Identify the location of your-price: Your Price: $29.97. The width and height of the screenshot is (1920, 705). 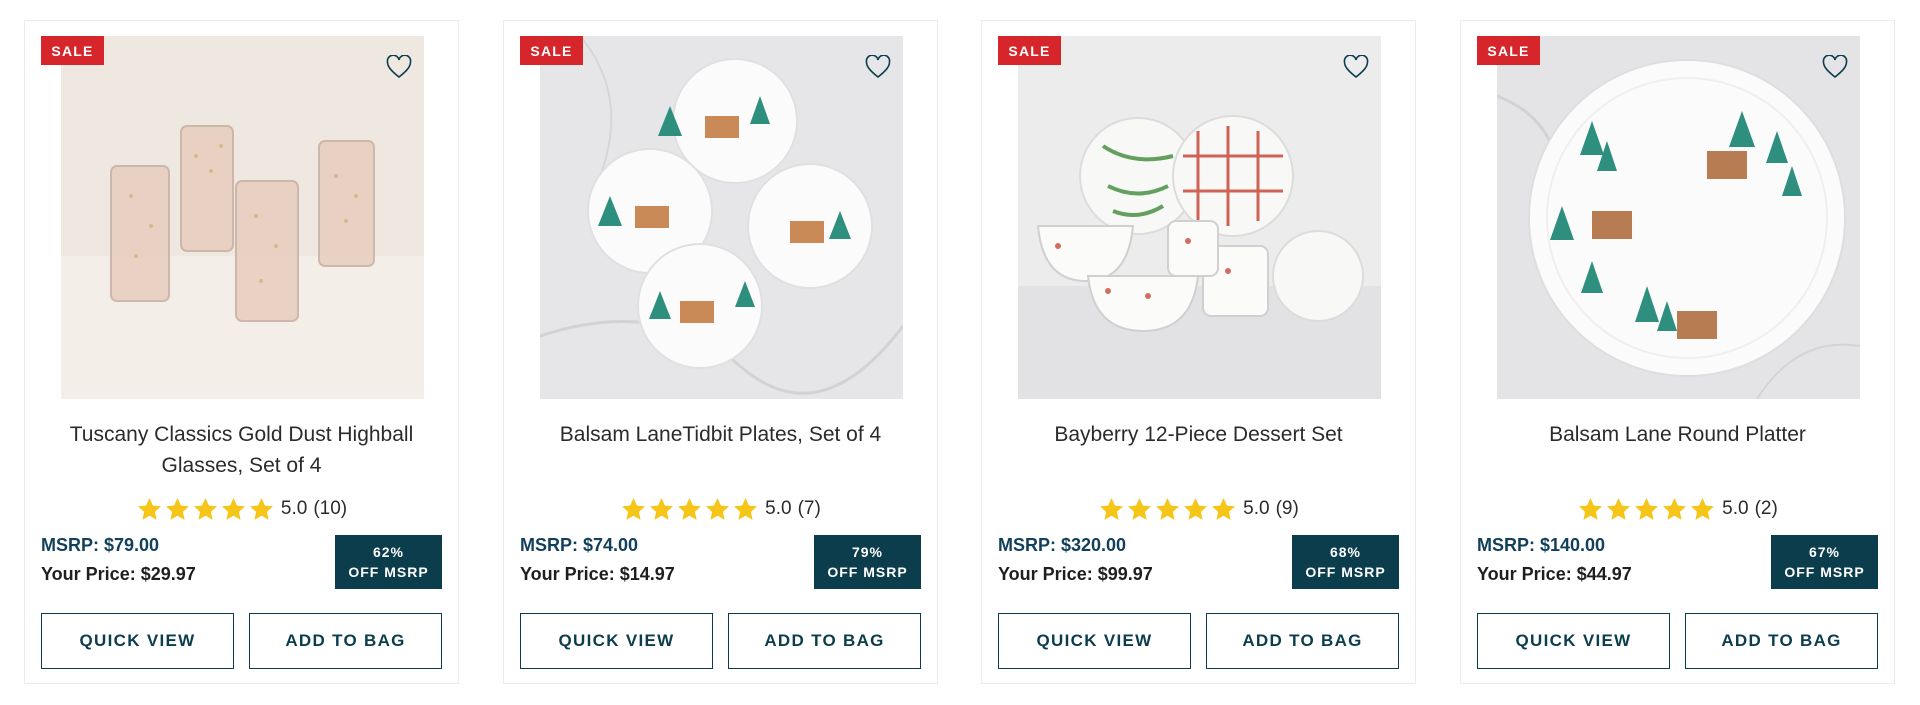
(118, 574).